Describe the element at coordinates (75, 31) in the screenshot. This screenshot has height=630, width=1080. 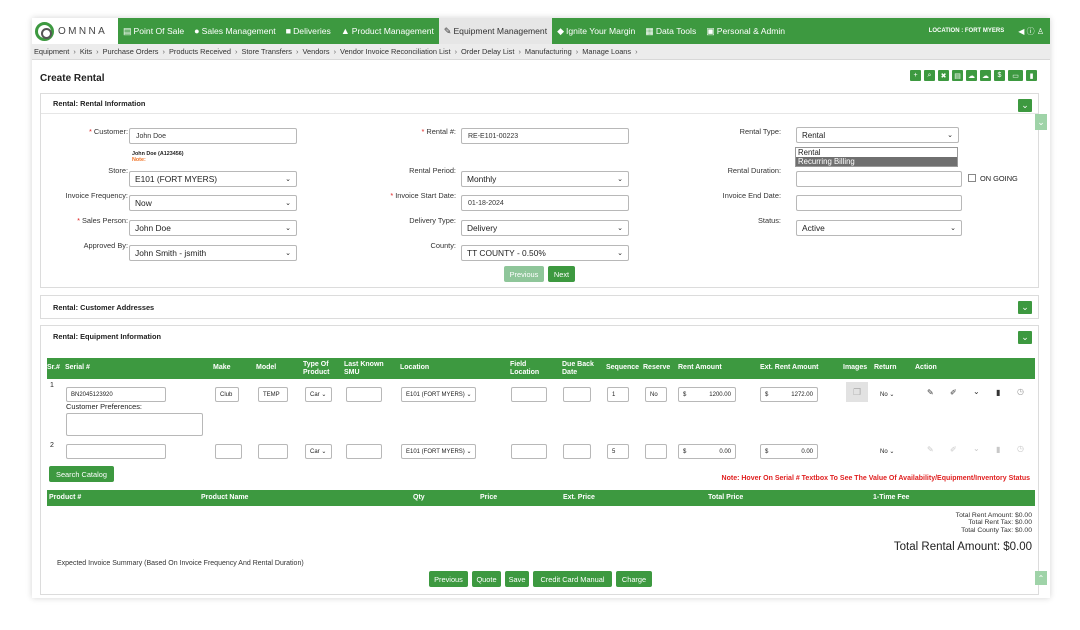
I see `omnna-logo: OMNNA` at that location.